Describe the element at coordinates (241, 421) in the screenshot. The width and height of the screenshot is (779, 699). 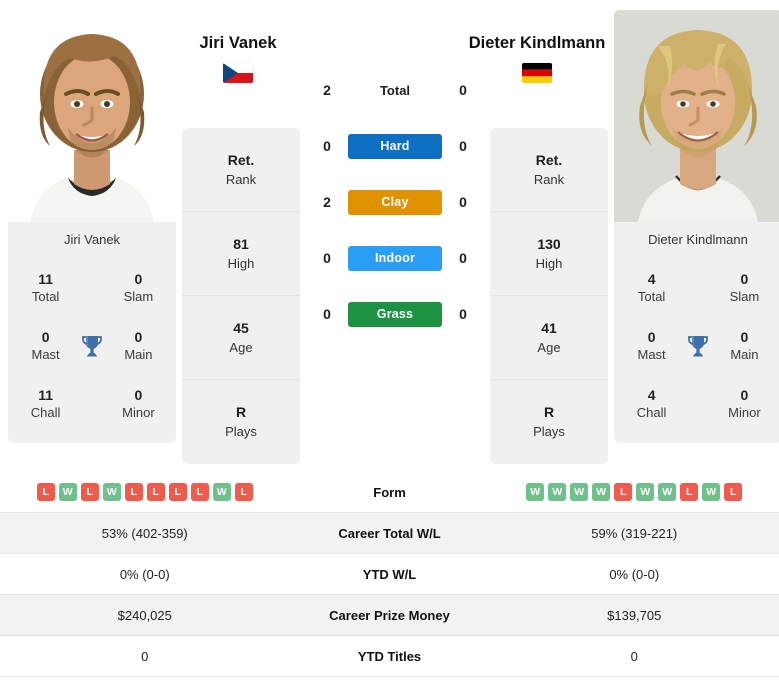
I see `left-stat-plays: R Plays` at that location.